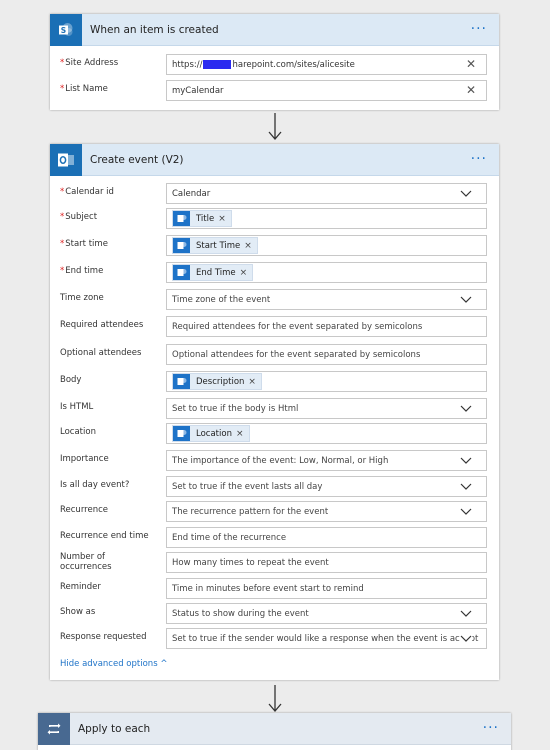 Image resolution: width=550 pixels, height=750 pixels. I want to click on is-all-day-placeholder: Set to true if the event lasts all day, so click(247, 486).